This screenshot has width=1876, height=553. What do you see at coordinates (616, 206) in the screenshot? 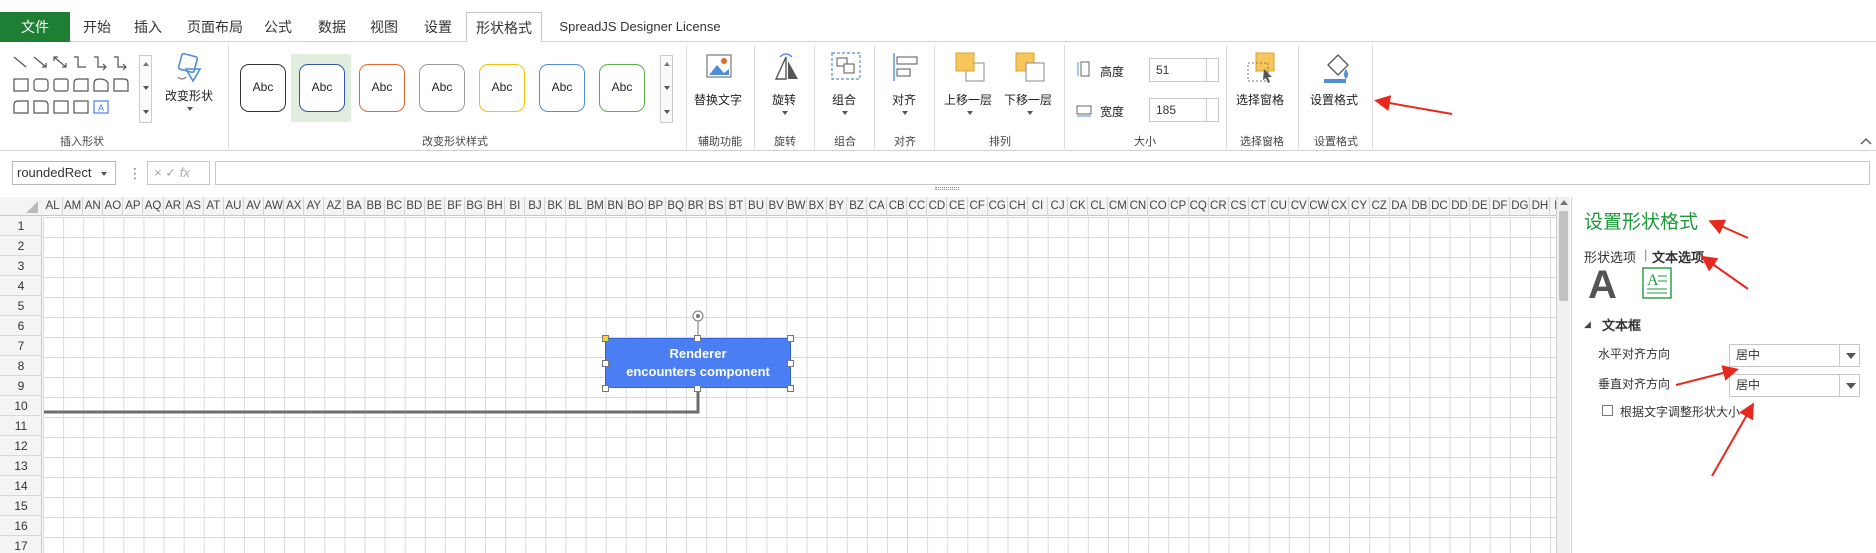
I see `column-header: BN` at bounding box center [616, 206].